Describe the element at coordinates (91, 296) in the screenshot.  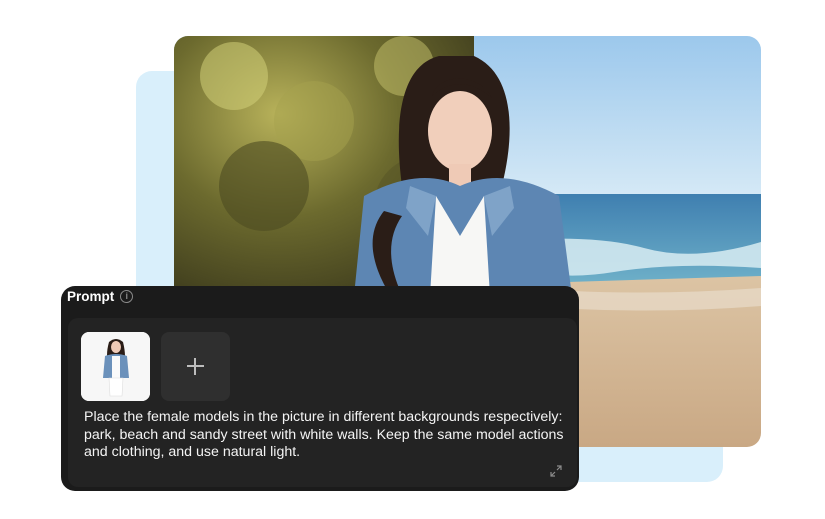
I see `prompt-title: Prompt` at that location.